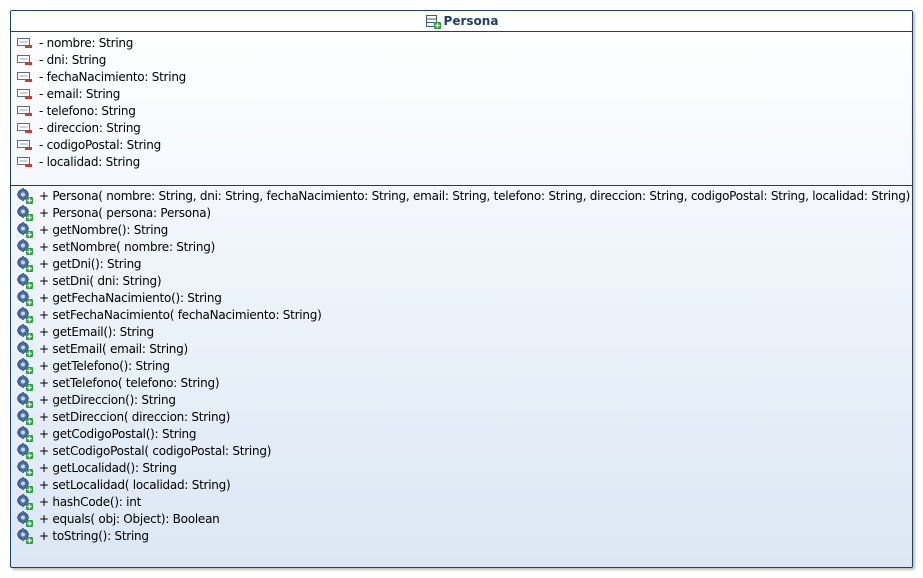 Image resolution: width=923 pixels, height=578 pixels. I want to click on attribute-text: - dni: String, so click(73, 59).